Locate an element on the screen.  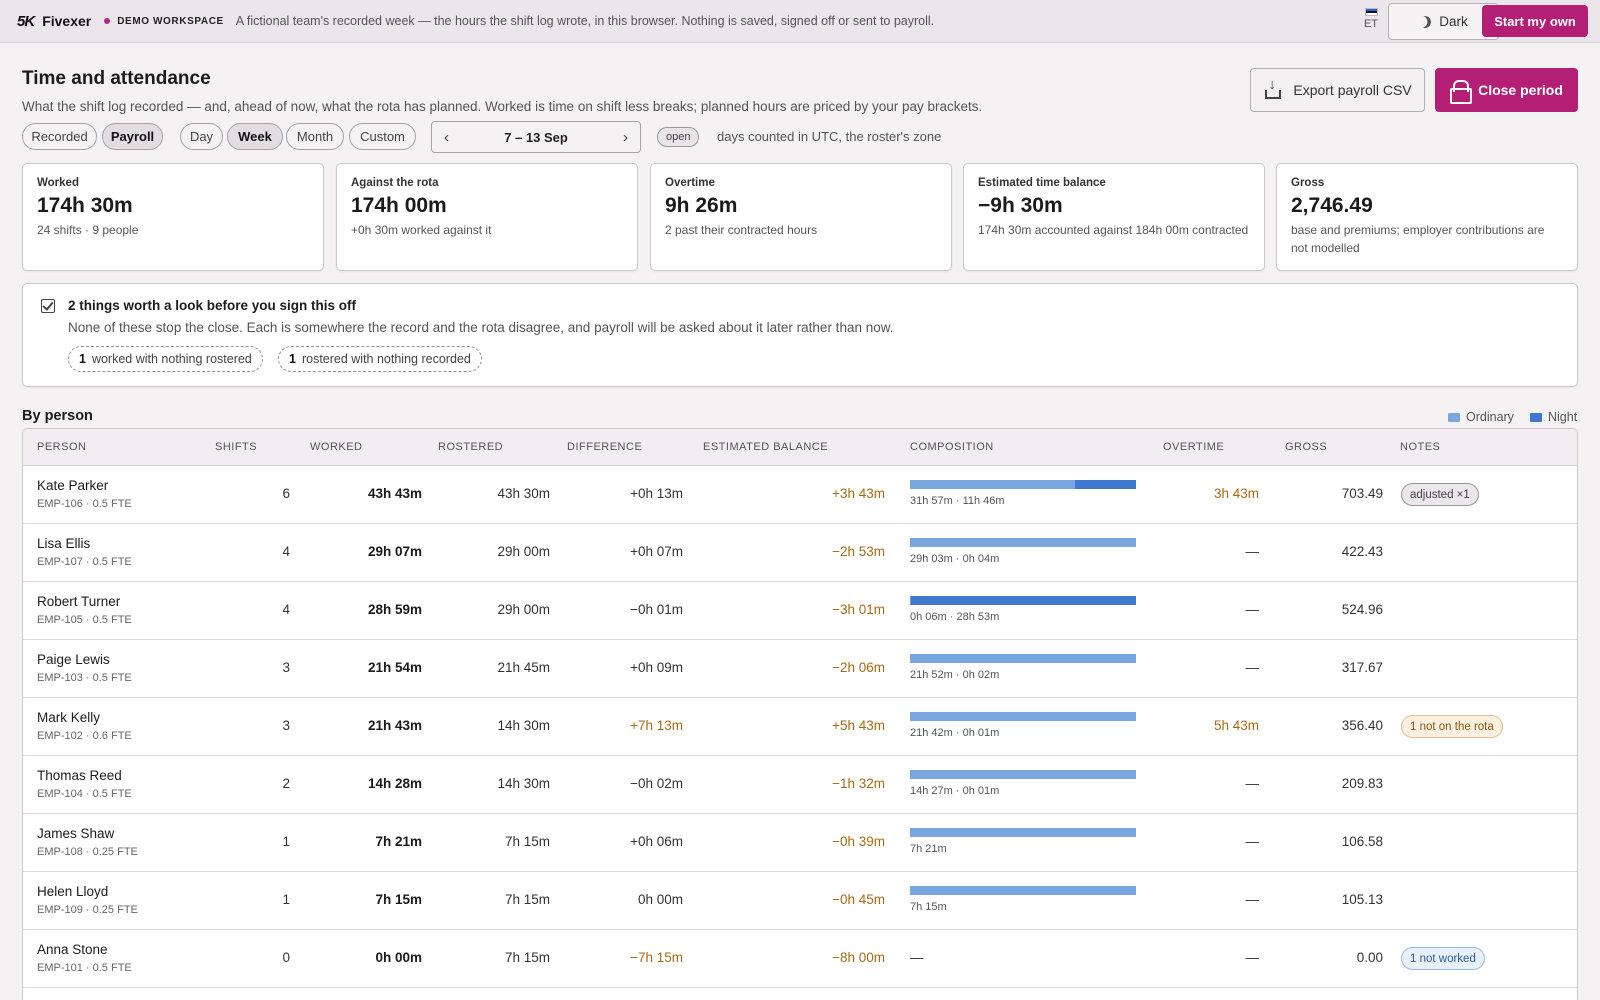
kpi-value: 174h 30m is located at coordinates (85, 205).